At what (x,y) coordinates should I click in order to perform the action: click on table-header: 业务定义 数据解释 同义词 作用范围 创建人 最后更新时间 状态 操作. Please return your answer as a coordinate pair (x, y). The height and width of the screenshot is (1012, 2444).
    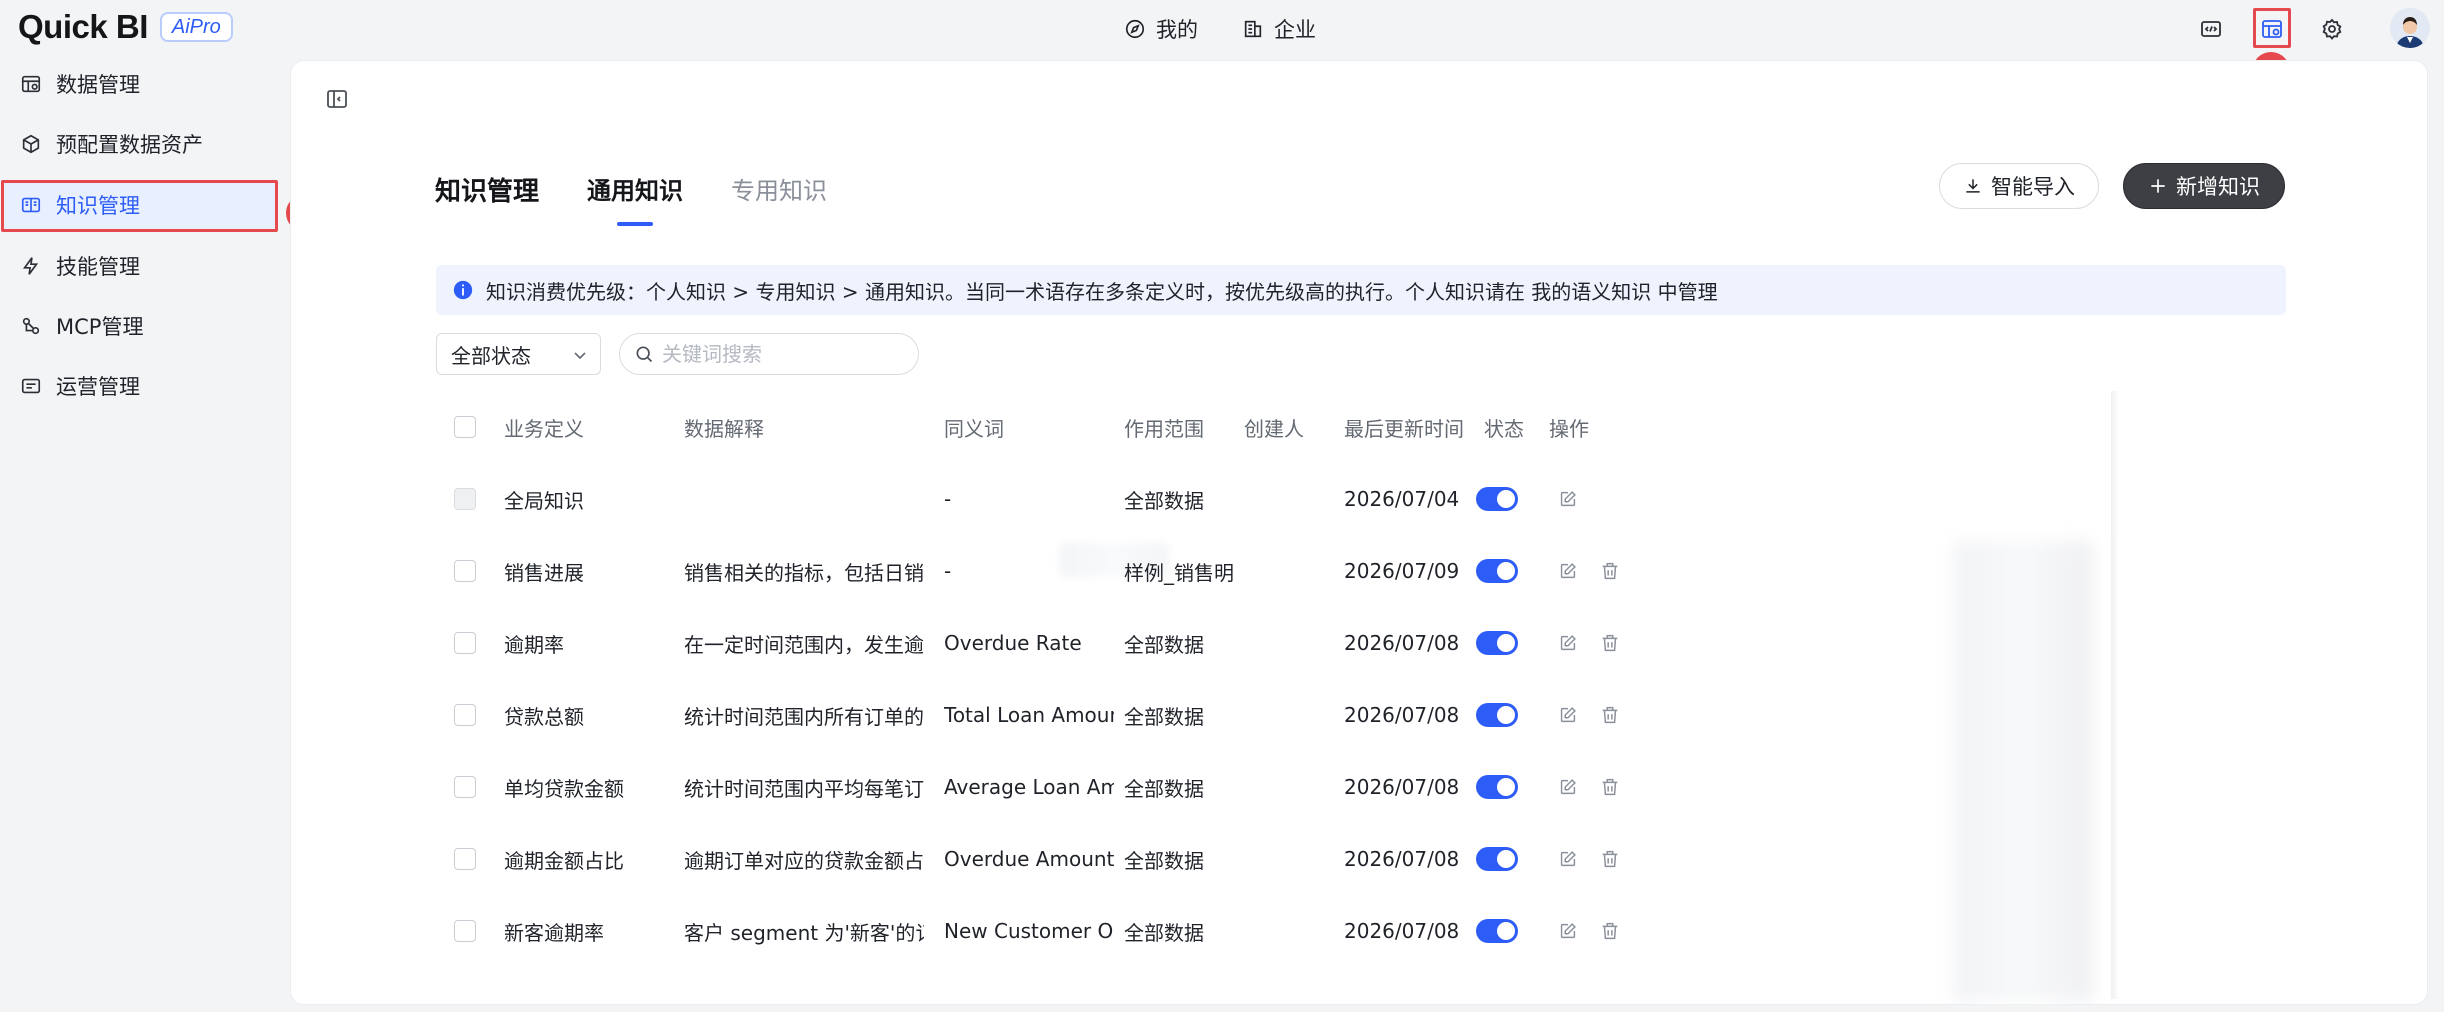
    Looking at the image, I should click on (1361, 427).